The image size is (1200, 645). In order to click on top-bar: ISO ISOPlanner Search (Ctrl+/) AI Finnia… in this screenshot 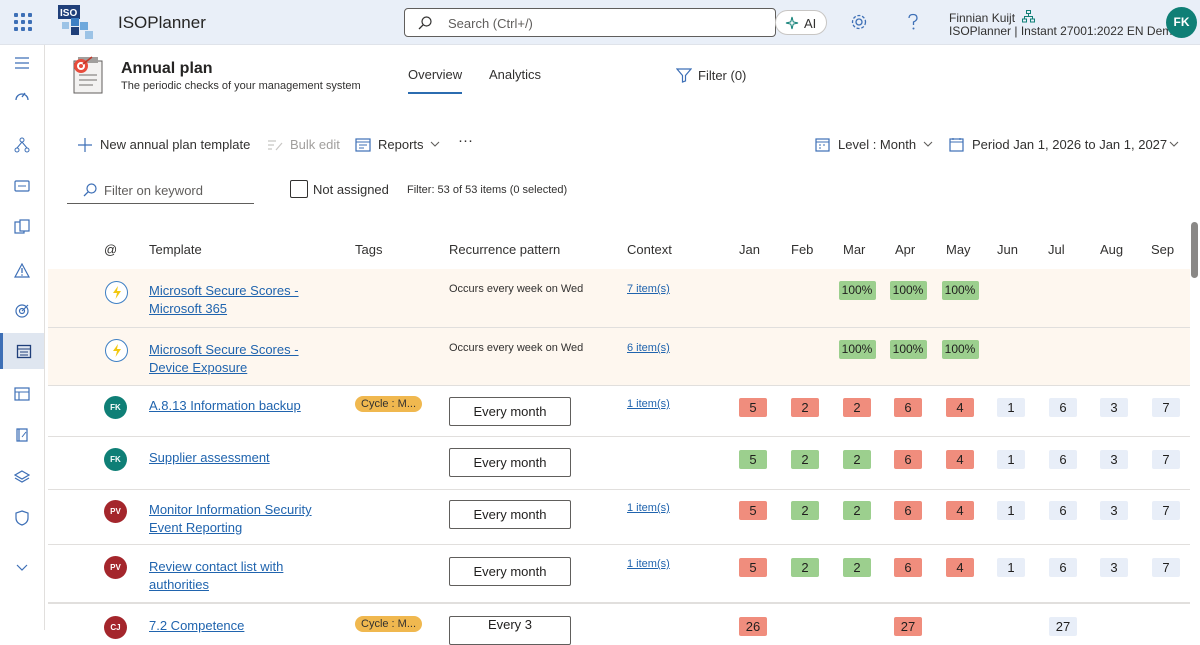, I will do `click(600, 22)`.